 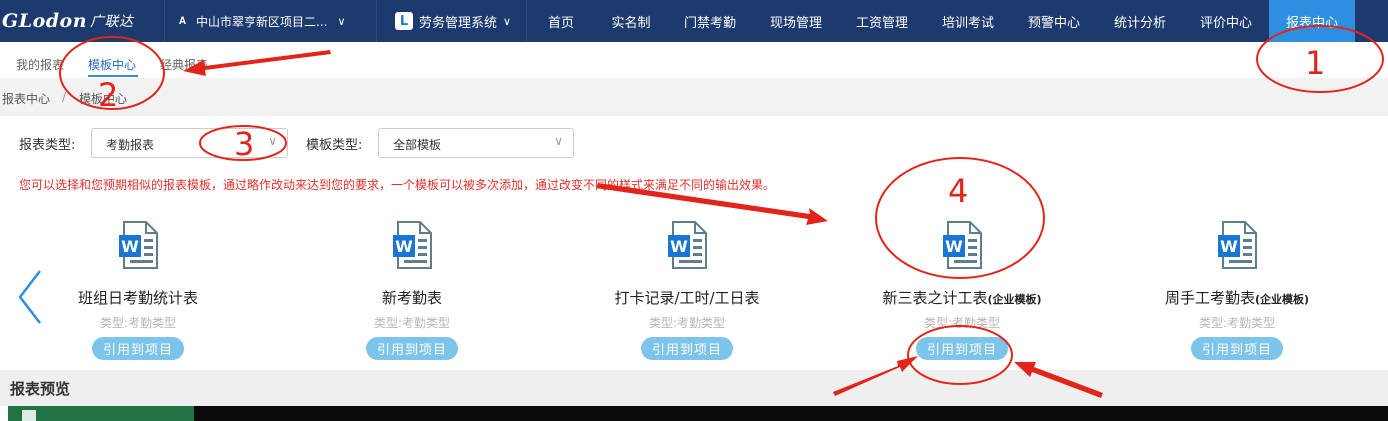 I want to click on template-title: 打卡记录/工时/工日表, so click(x=687, y=297).